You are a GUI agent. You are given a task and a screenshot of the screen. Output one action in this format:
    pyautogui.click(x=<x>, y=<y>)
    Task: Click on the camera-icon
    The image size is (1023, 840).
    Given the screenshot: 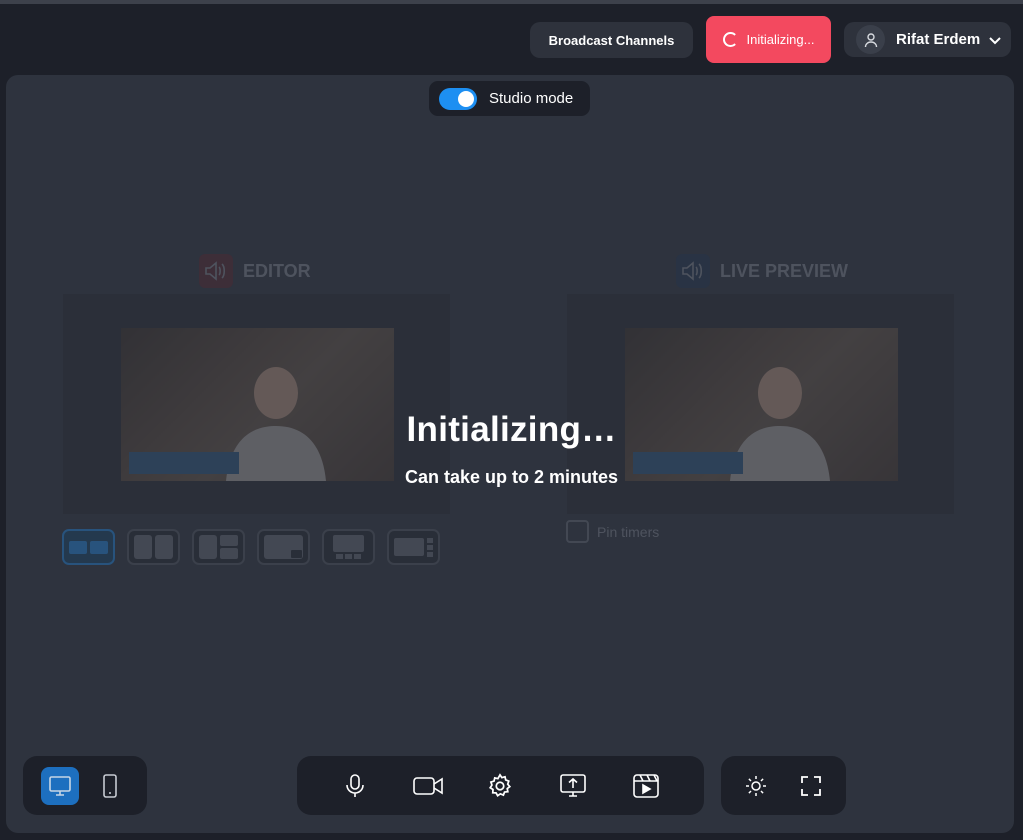 What is the action you would take?
    pyautogui.click(x=428, y=785)
    